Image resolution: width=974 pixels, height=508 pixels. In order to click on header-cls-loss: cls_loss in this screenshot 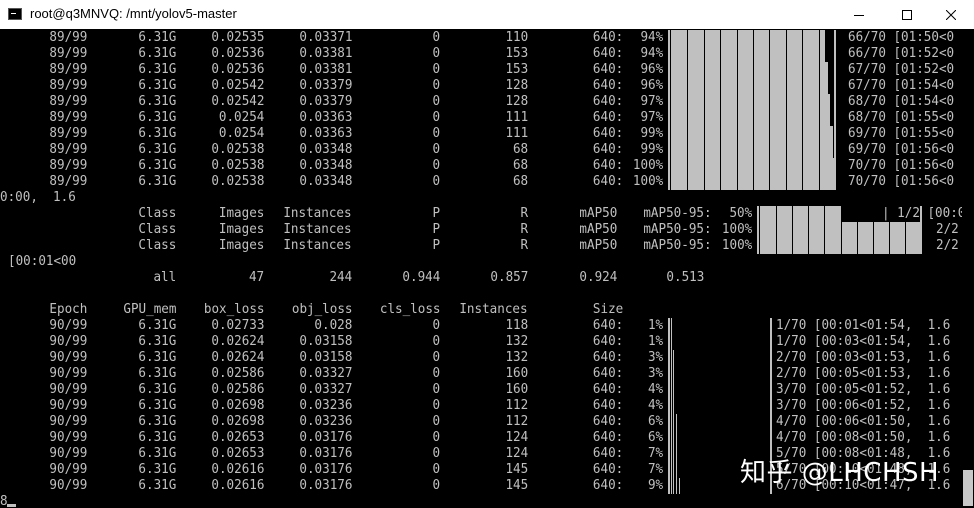, I will do `click(409, 309)`.